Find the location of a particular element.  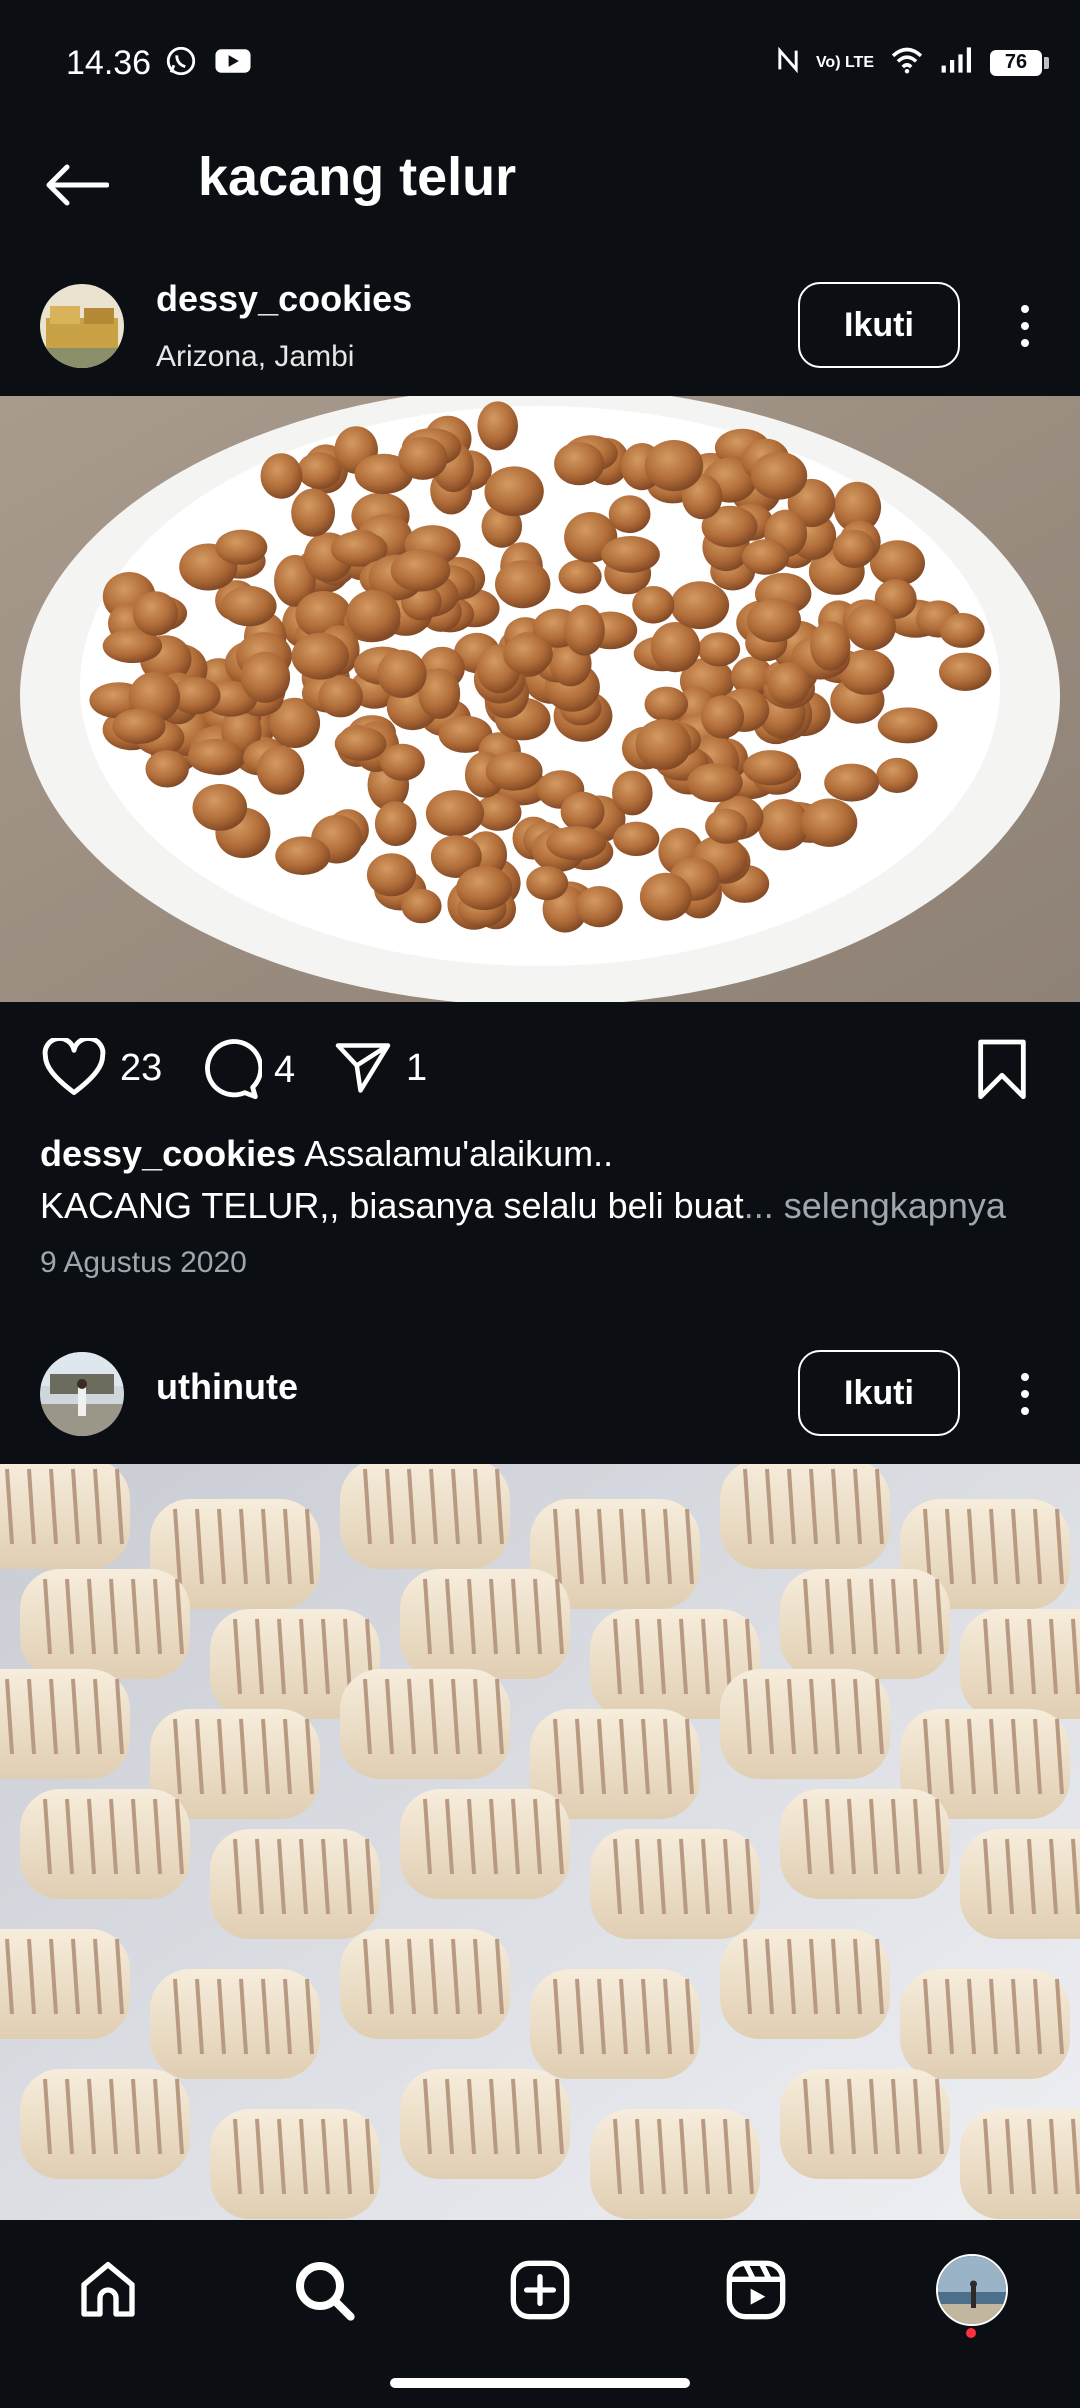

comment-icon is located at coordinates (233, 1069).